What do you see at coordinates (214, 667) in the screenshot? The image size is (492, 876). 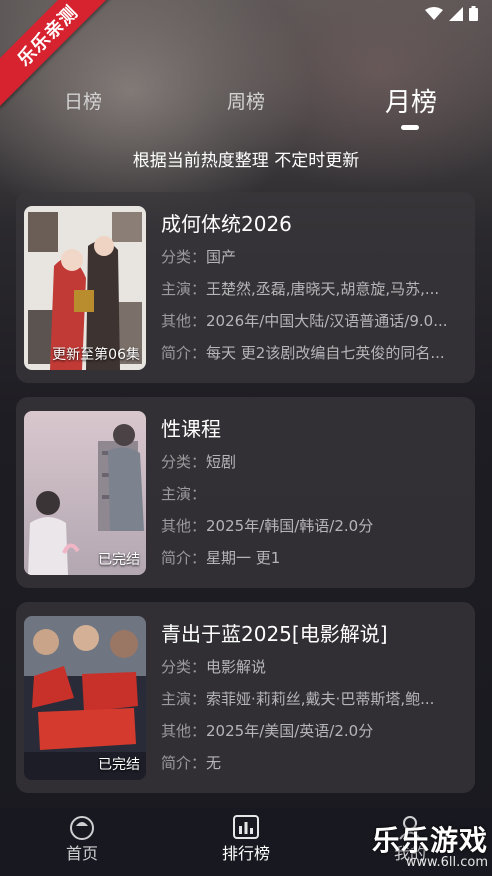 I see `card-category: 分类：电影解说` at bounding box center [214, 667].